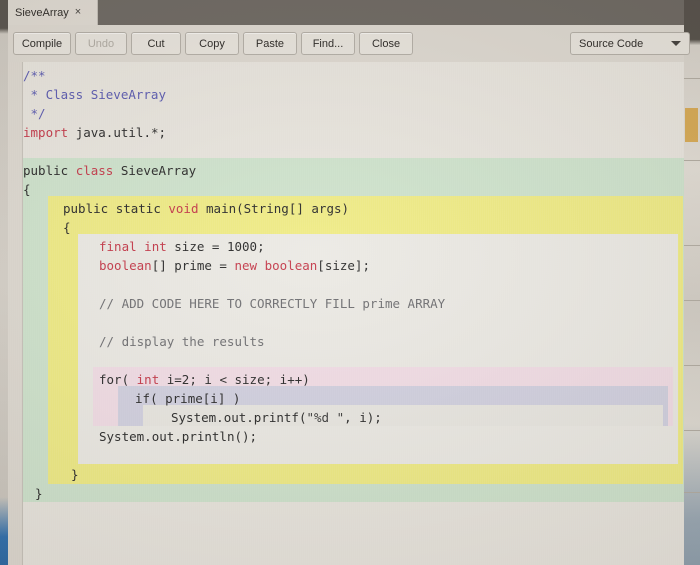 The width and height of the screenshot is (700, 565). Describe the element at coordinates (188, 398) in the screenshot. I see `code-line: if( prime[i] )` at that location.